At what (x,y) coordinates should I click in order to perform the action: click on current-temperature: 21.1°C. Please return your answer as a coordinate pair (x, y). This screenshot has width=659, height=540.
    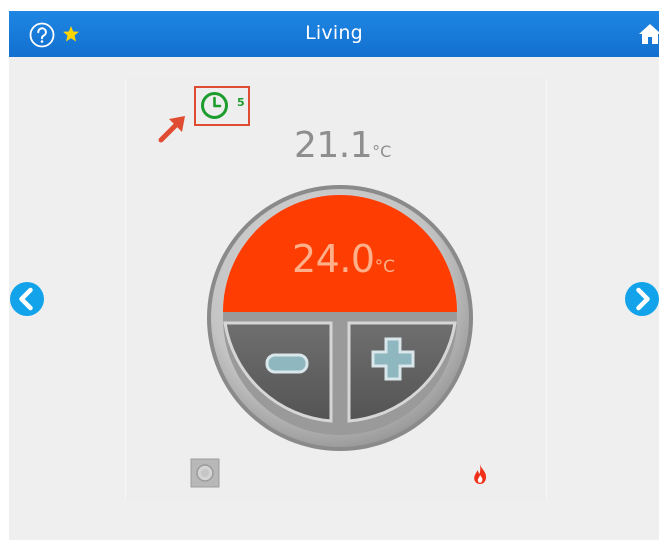
    Looking at the image, I should click on (342, 145).